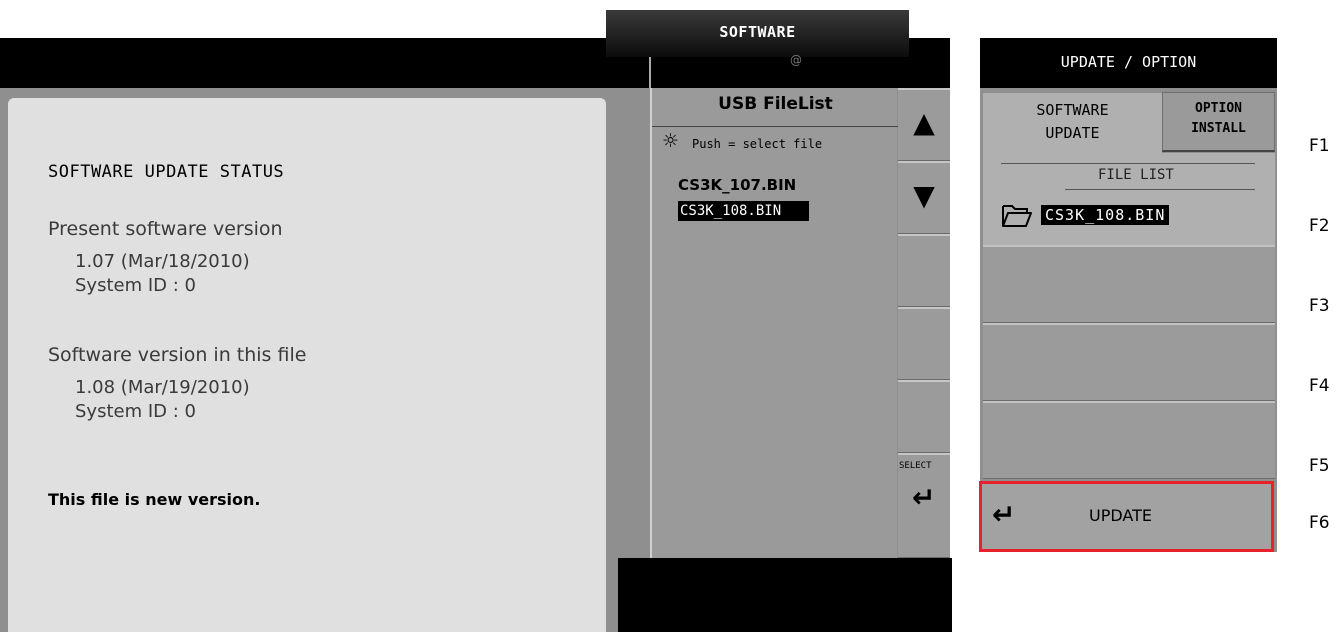 This screenshot has width=1341, height=632. I want to click on software-tab: SOFTWARE, so click(757, 33).